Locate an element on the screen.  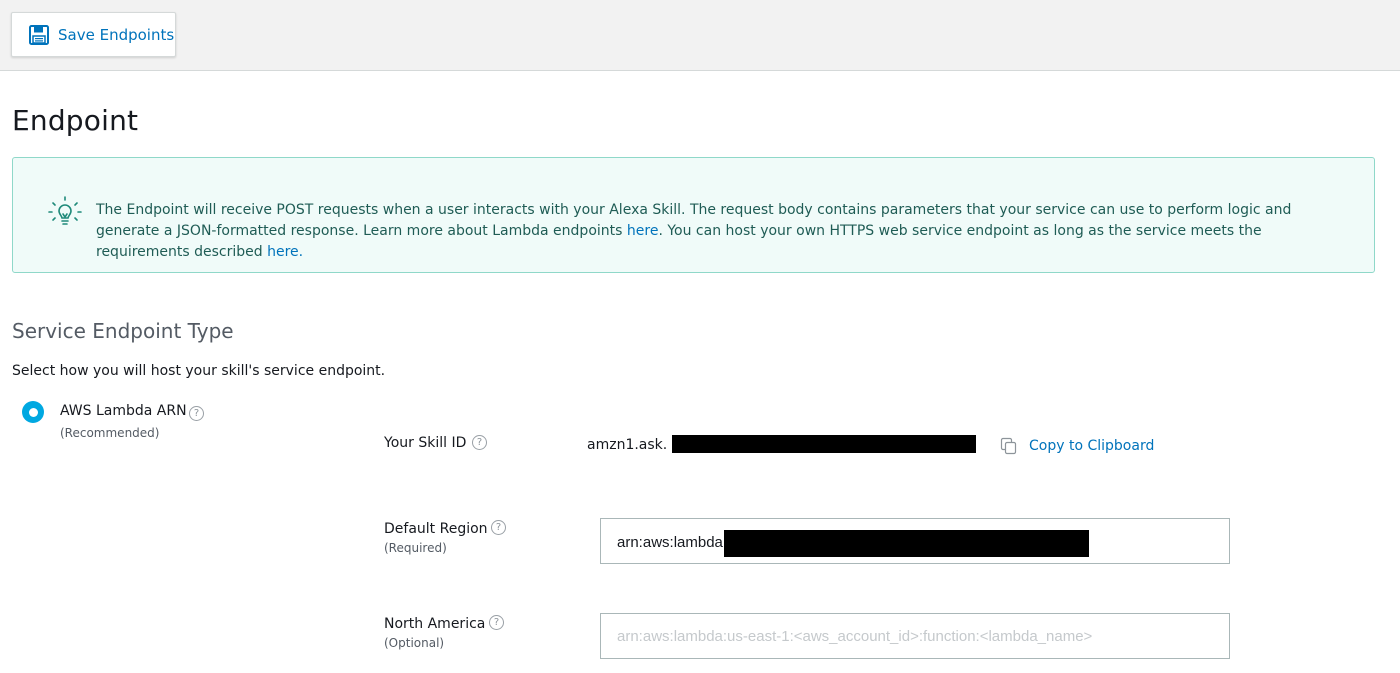
north-america-input is located at coordinates (915, 636).